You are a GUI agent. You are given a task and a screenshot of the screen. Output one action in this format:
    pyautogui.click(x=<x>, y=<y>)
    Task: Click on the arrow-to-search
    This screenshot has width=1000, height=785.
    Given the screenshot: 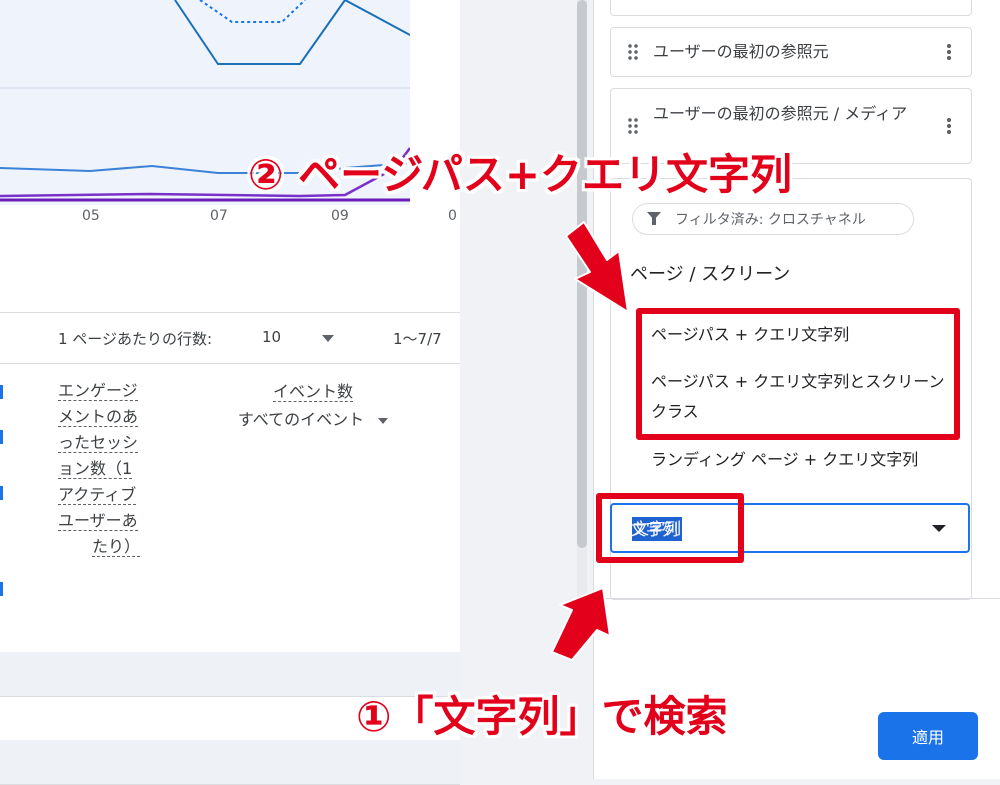 What is the action you would take?
    pyautogui.click(x=581, y=624)
    